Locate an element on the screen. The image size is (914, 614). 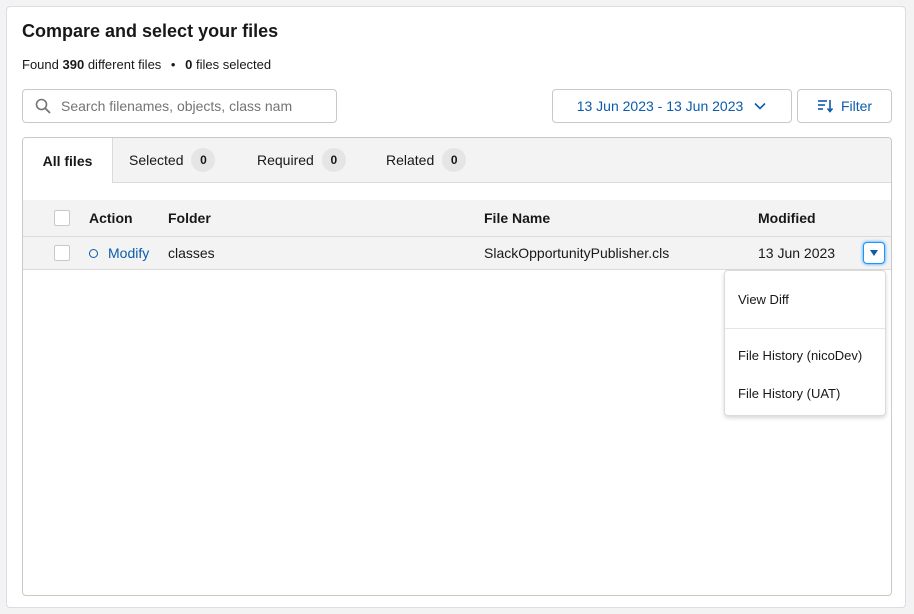
date-range-label: 13 Jun 2023 - 13 Jun 2023 is located at coordinates (660, 106).